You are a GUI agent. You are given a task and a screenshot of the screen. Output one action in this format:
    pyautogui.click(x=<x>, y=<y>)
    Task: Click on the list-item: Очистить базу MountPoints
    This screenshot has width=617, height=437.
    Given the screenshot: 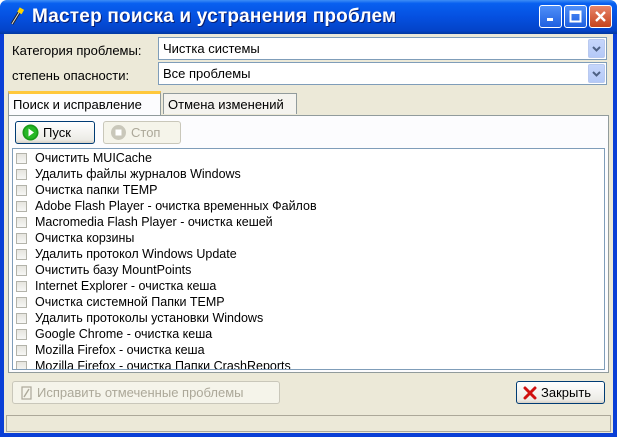 What is the action you would take?
    pyautogui.click(x=308, y=270)
    